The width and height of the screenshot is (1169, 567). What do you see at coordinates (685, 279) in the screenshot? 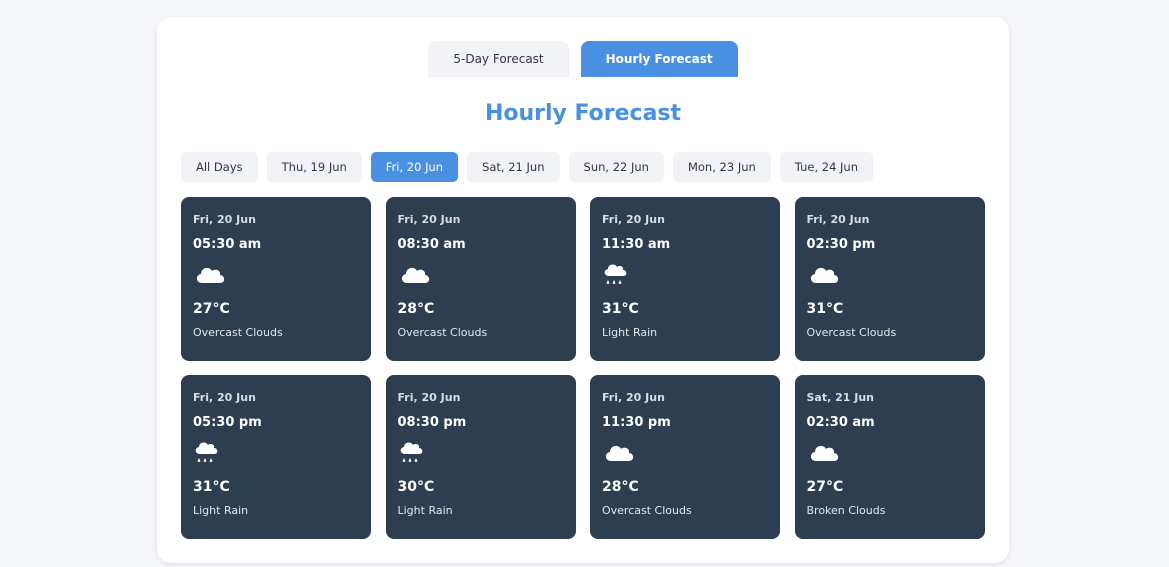
I see `forecast-card: Fri, 20 Jun 11:30 am 31°C Light Rain` at bounding box center [685, 279].